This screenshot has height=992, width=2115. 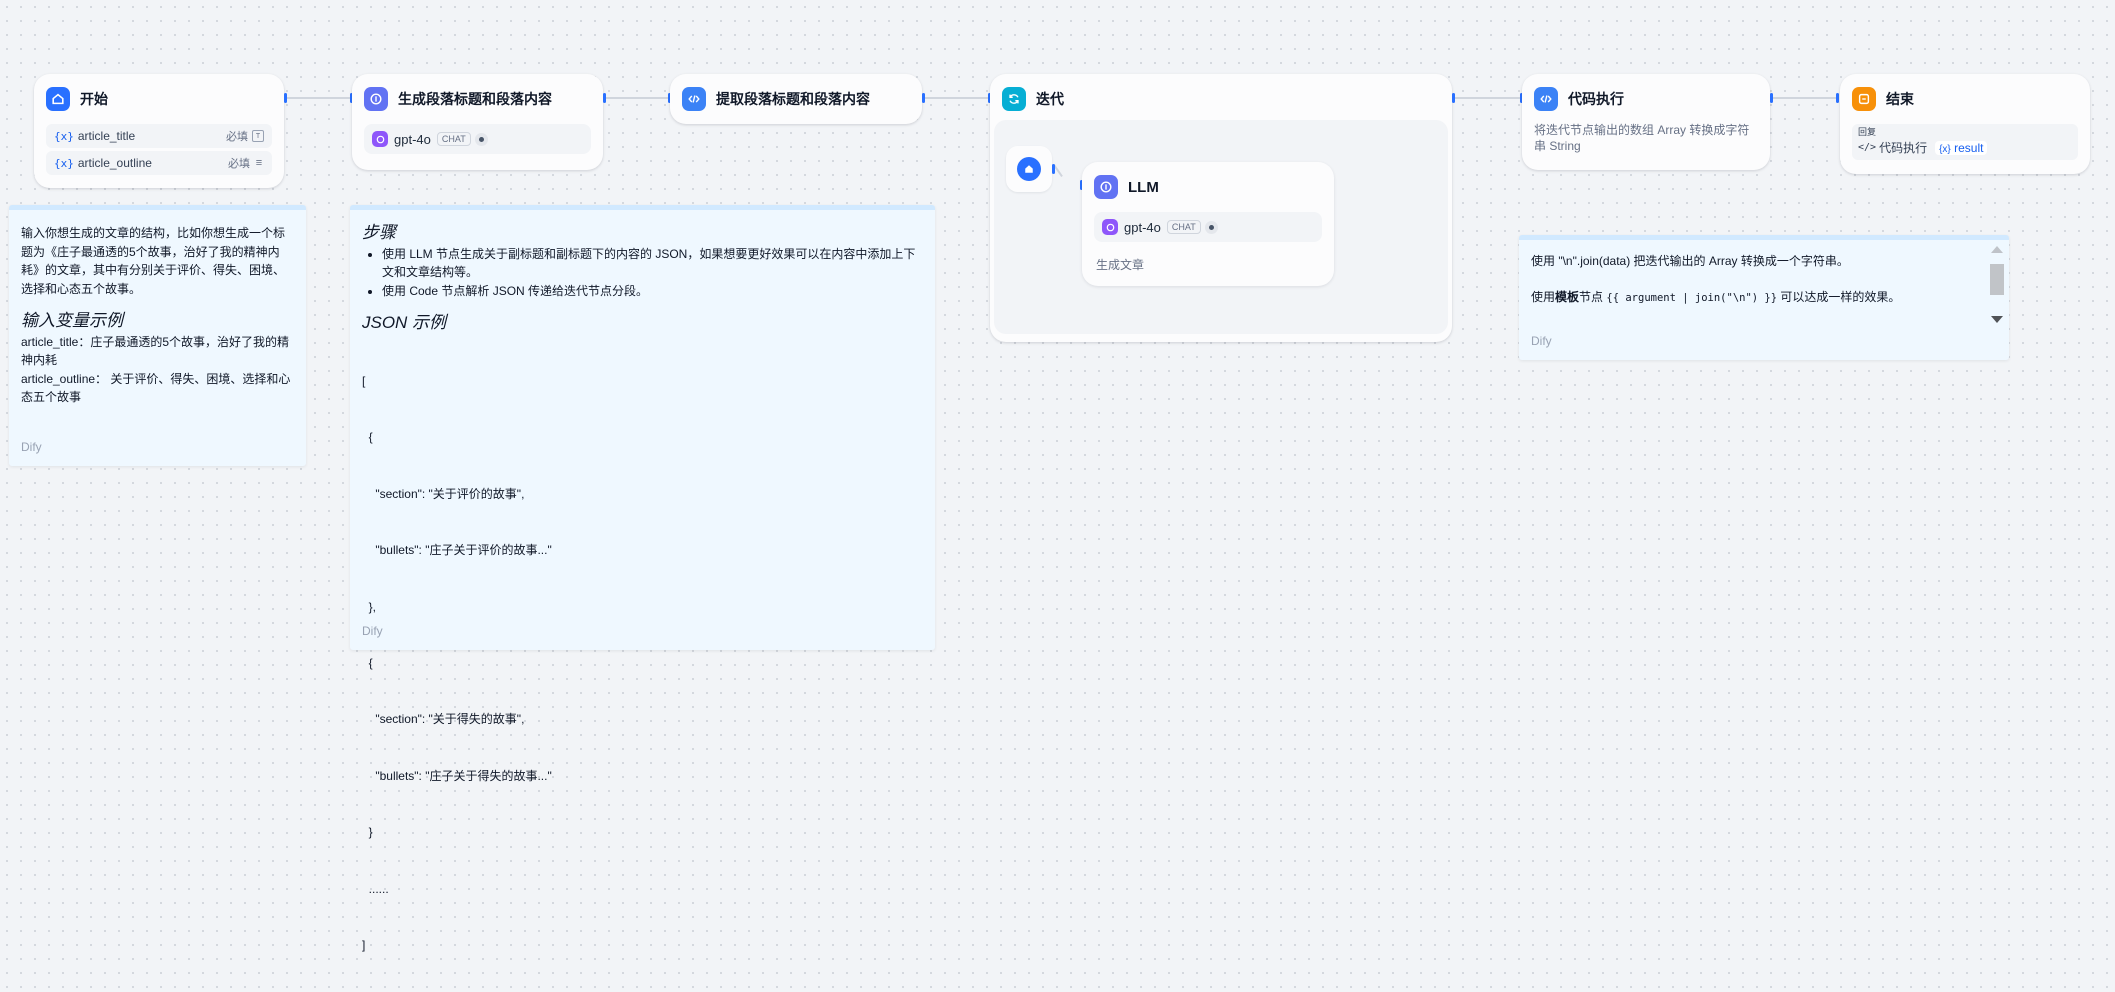 I want to click on code-node: 代码执行 将迭代节点输出的数组 Array 转换成字符串 String, so click(x=1646, y=122).